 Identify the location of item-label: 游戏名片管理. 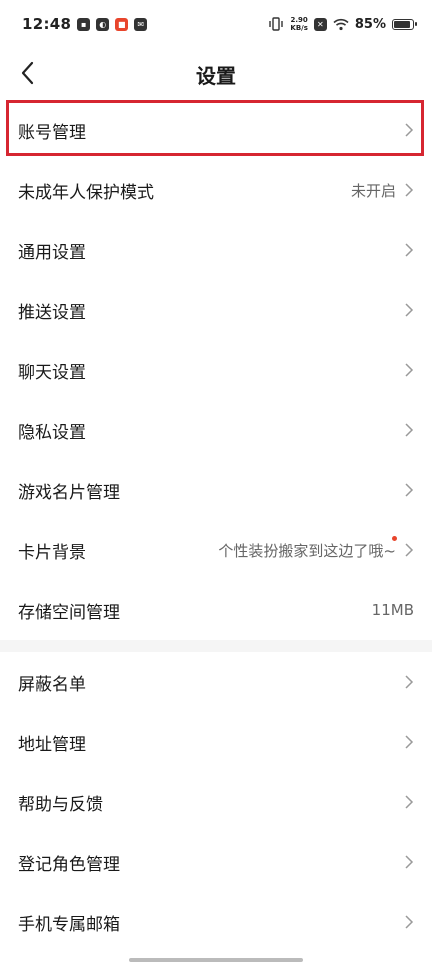
(69, 492).